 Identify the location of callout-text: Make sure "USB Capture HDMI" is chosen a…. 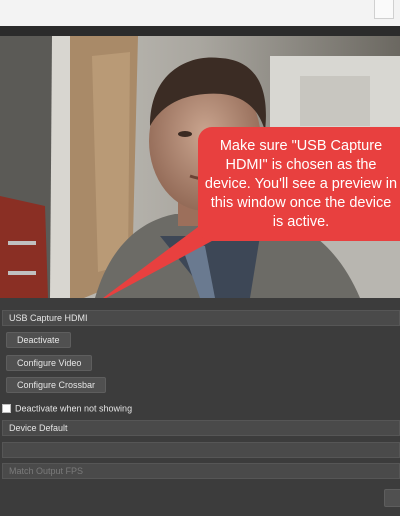
(301, 184).